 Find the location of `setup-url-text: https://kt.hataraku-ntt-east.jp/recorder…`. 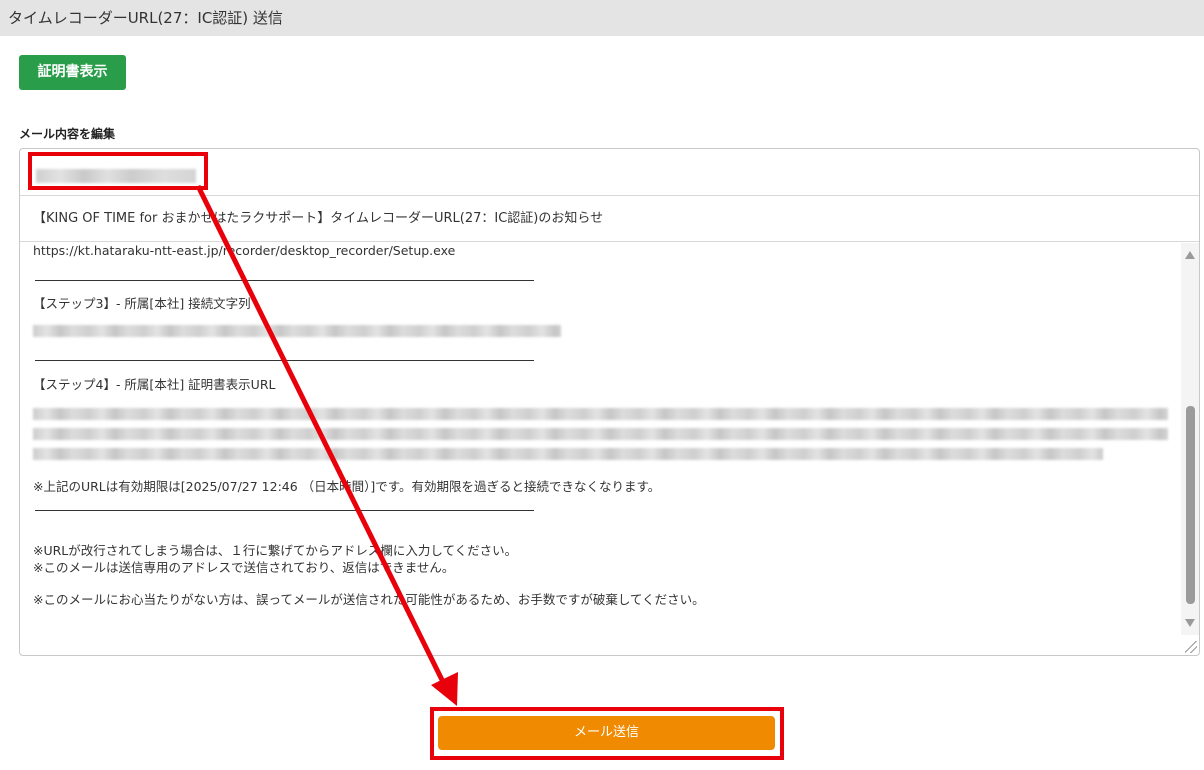

setup-url-text: https://kt.hataraku-ntt-east.jp/recorder… is located at coordinates (244, 250).